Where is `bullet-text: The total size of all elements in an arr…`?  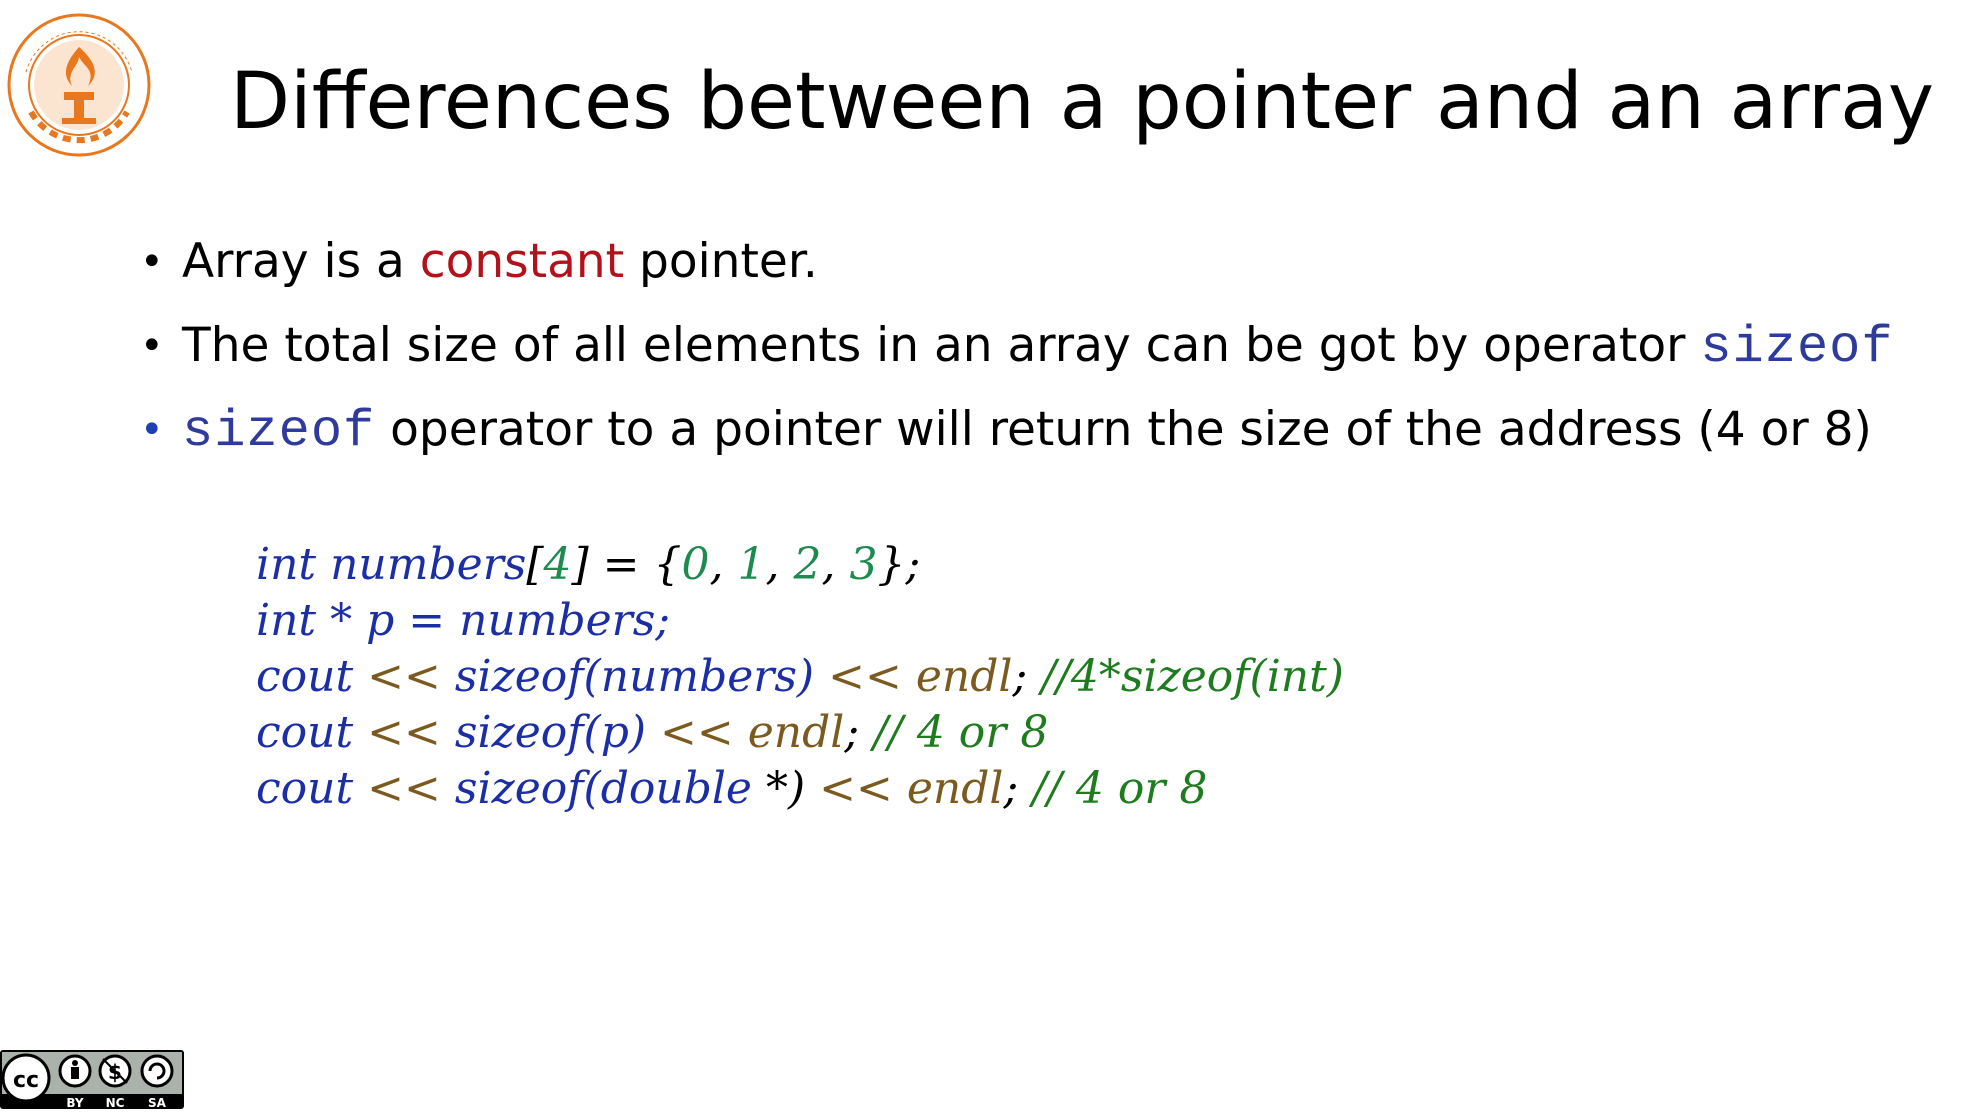
bullet-text: The total size of all elements in an arr… is located at coordinates (941, 345).